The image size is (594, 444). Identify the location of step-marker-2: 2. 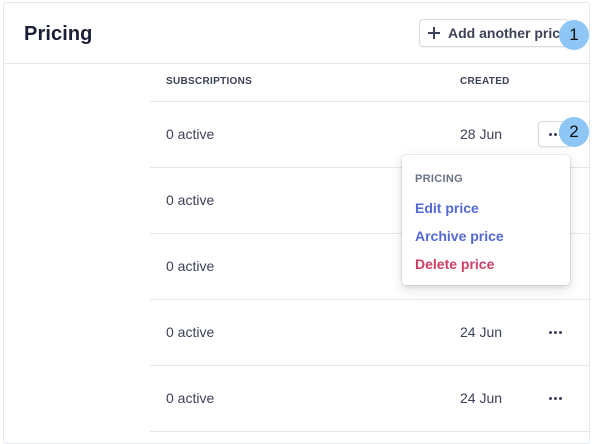
(574, 132).